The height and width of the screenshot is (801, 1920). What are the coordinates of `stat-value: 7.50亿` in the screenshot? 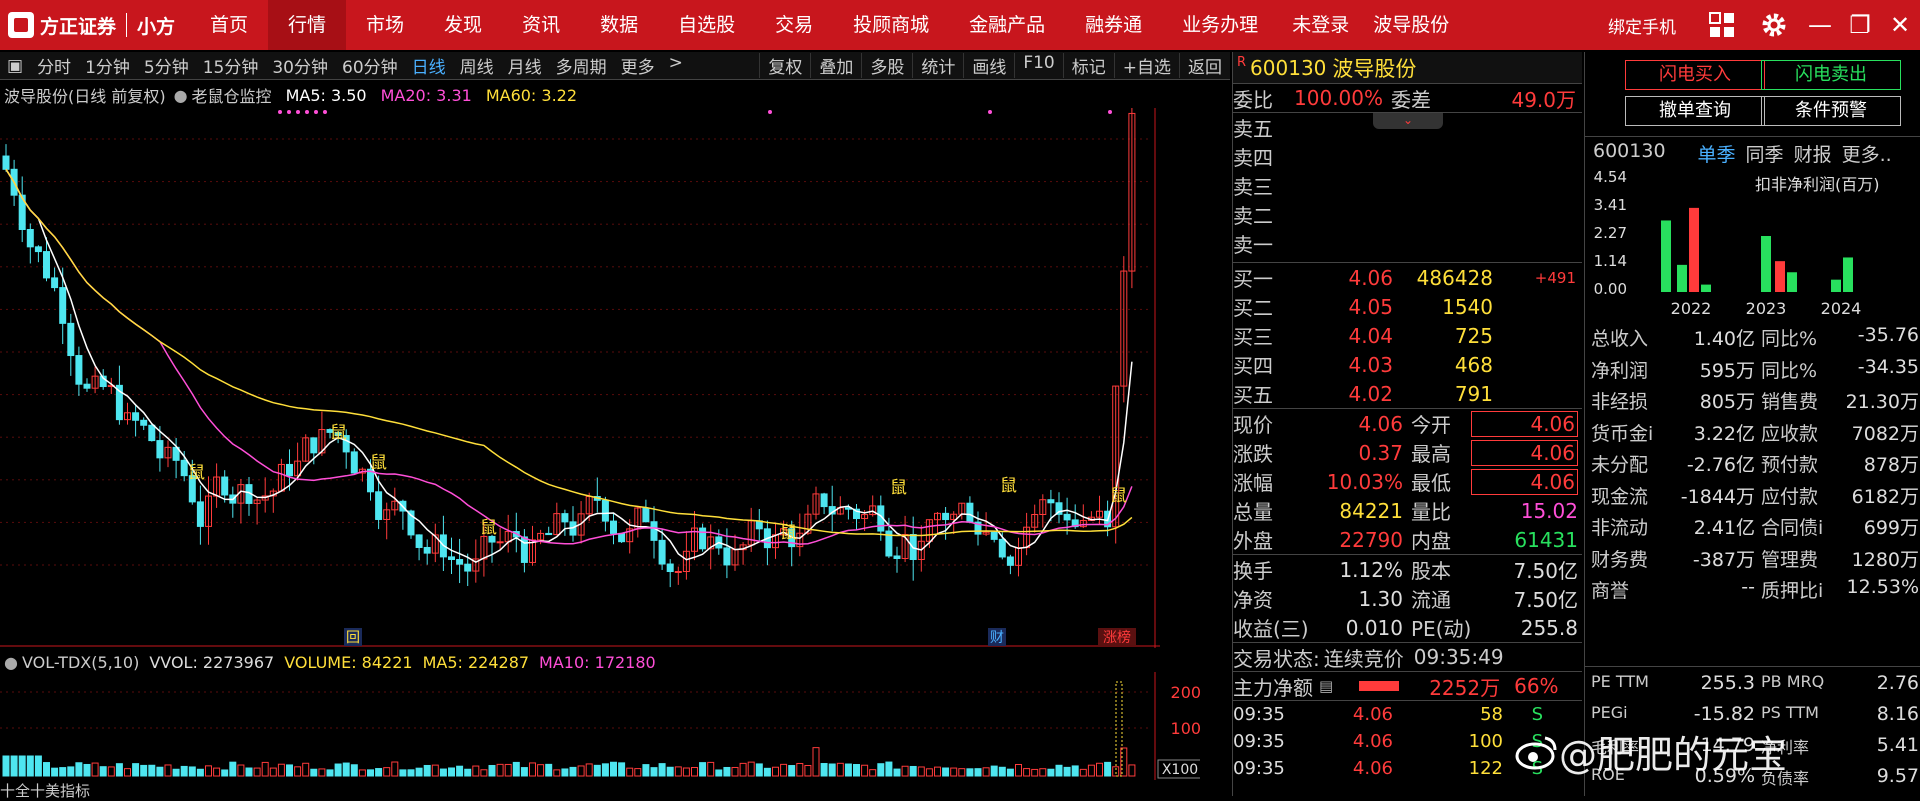 It's located at (1545, 571).